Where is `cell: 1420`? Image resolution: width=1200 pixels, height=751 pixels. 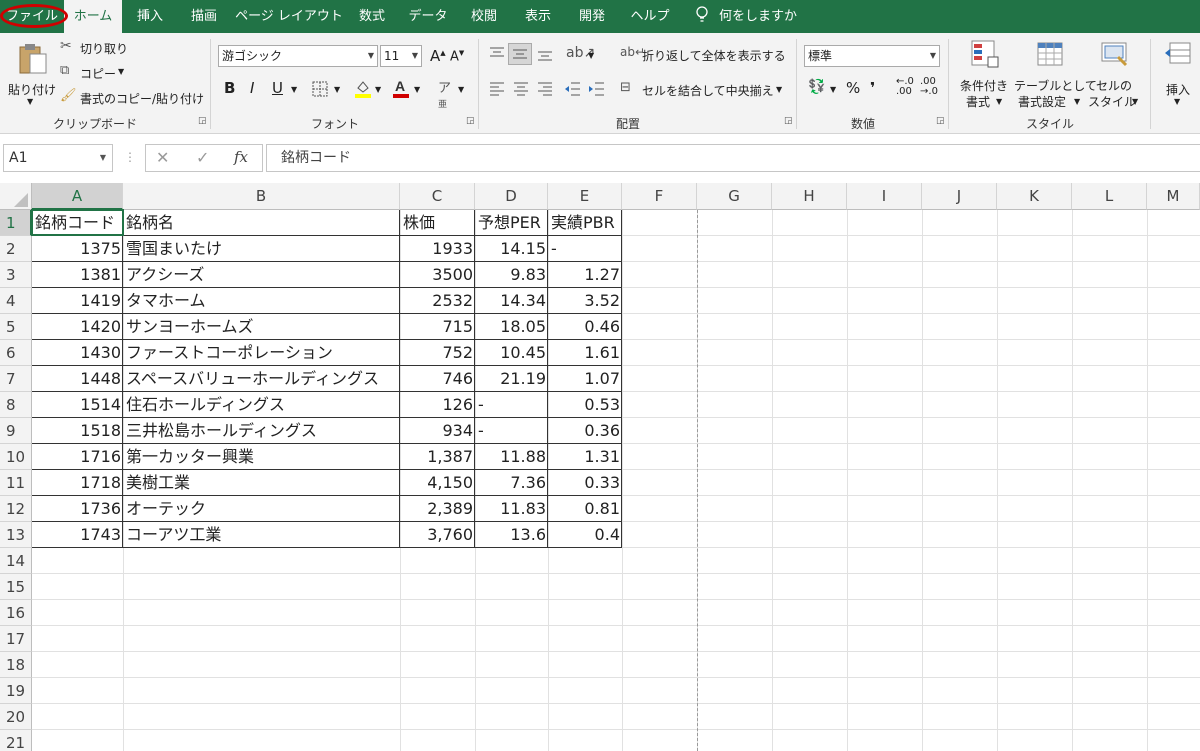 cell: 1420 is located at coordinates (77, 327).